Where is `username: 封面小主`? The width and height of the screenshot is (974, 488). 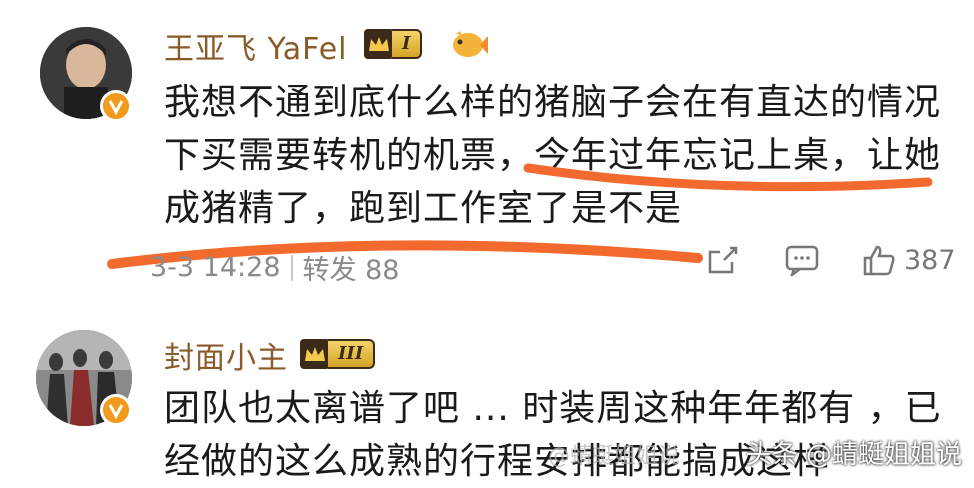 username: 封面小主 is located at coordinates (226, 355).